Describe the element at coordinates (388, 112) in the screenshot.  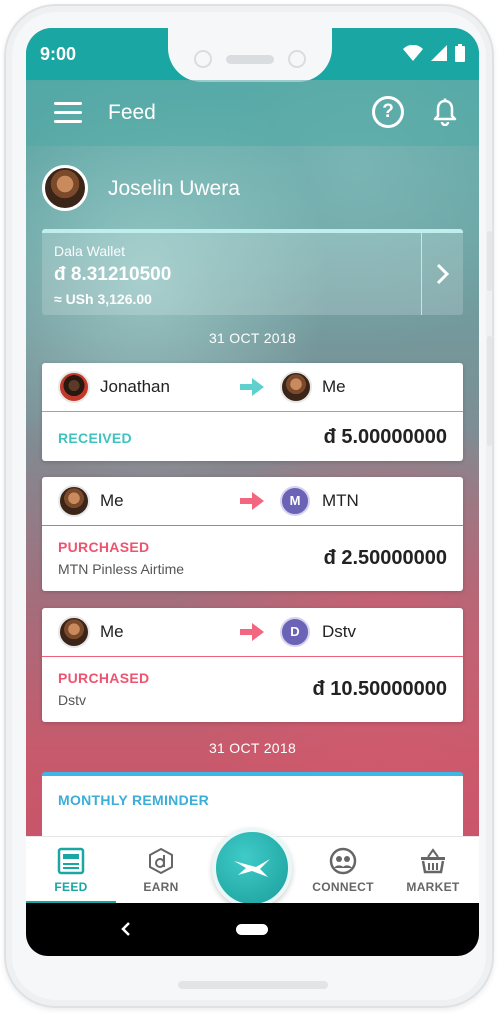
I see `help-icon: ?` at that location.